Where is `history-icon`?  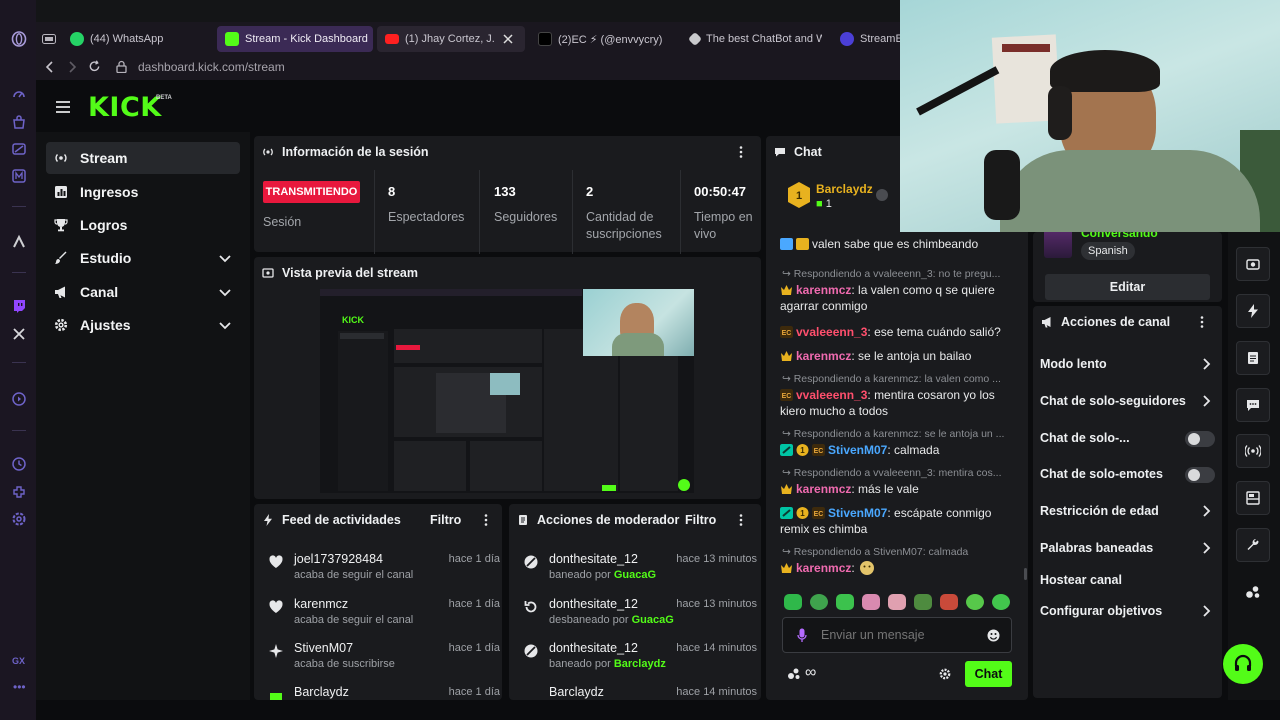
history-icon is located at coordinates (19, 464).